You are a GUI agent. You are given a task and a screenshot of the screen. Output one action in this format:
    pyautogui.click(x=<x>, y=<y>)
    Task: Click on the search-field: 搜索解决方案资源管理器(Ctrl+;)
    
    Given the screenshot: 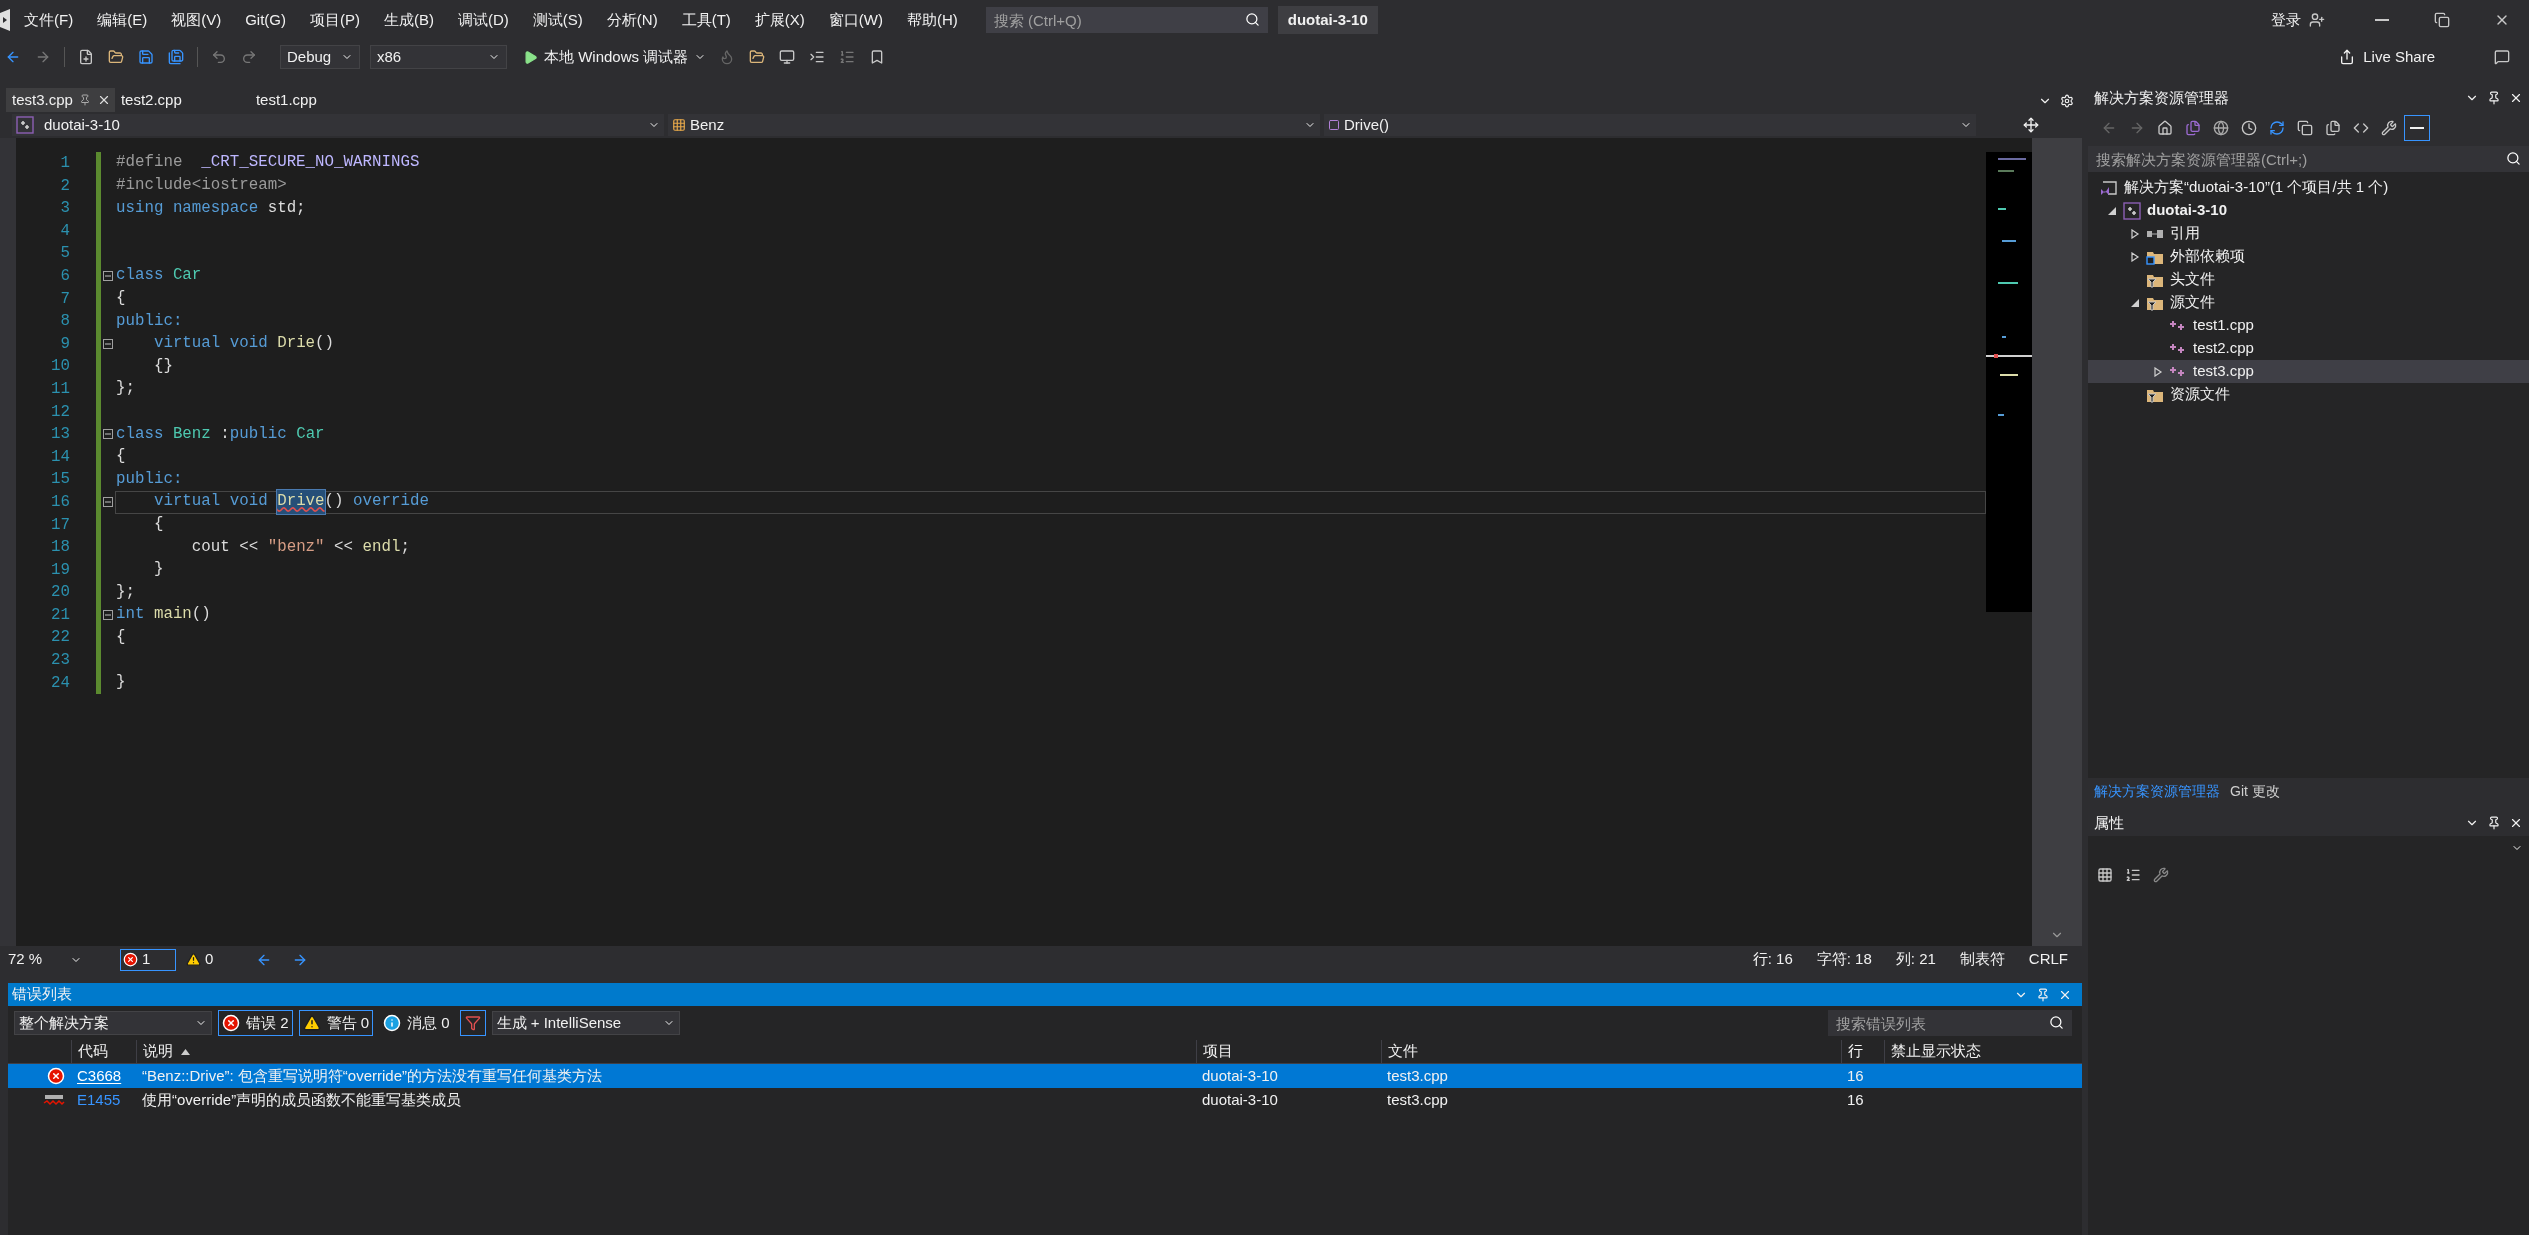 What is the action you would take?
    pyautogui.click(x=2308, y=159)
    